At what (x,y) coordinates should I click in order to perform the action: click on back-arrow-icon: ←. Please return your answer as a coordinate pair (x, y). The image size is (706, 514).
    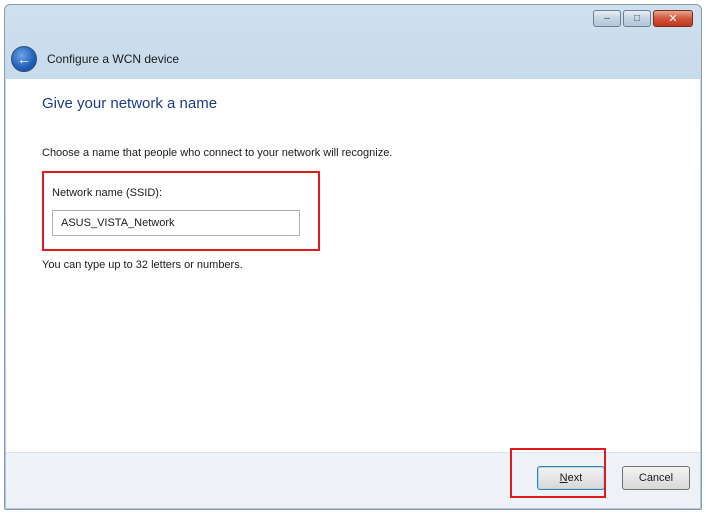
    Looking at the image, I should click on (24, 59).